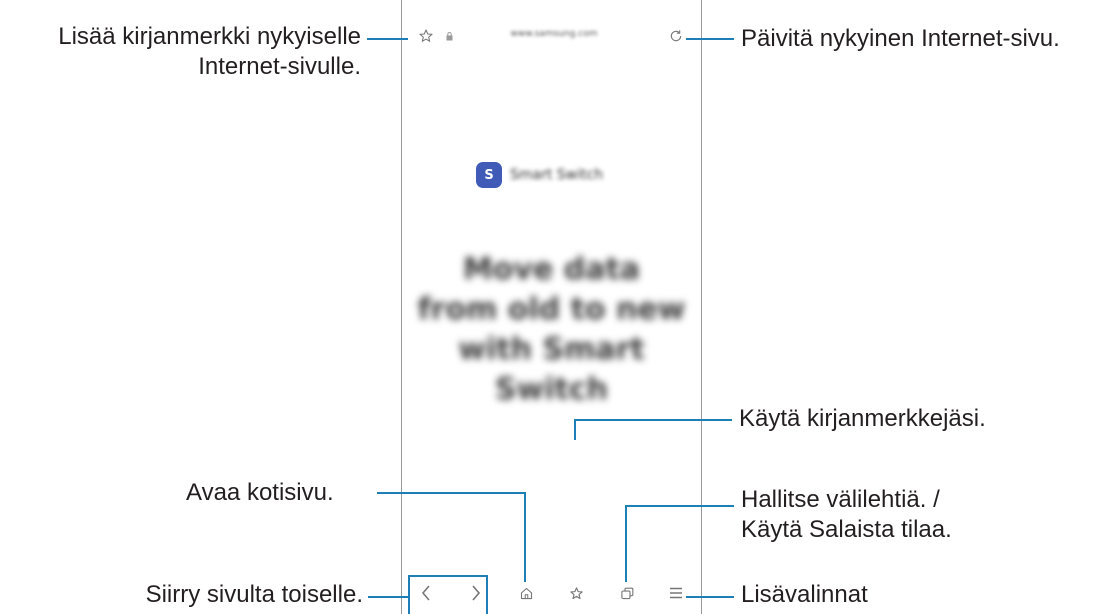 The width and height of the screenshot is (1117, 614). I want to click on lock-icon, so click(449, 36).